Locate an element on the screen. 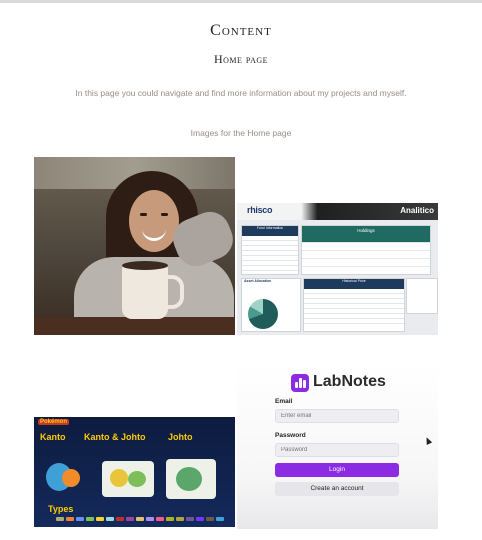 The height and width of the screenshot is (540, 482). historical-price-title: Historical Price is located at coordinates (354, 284).